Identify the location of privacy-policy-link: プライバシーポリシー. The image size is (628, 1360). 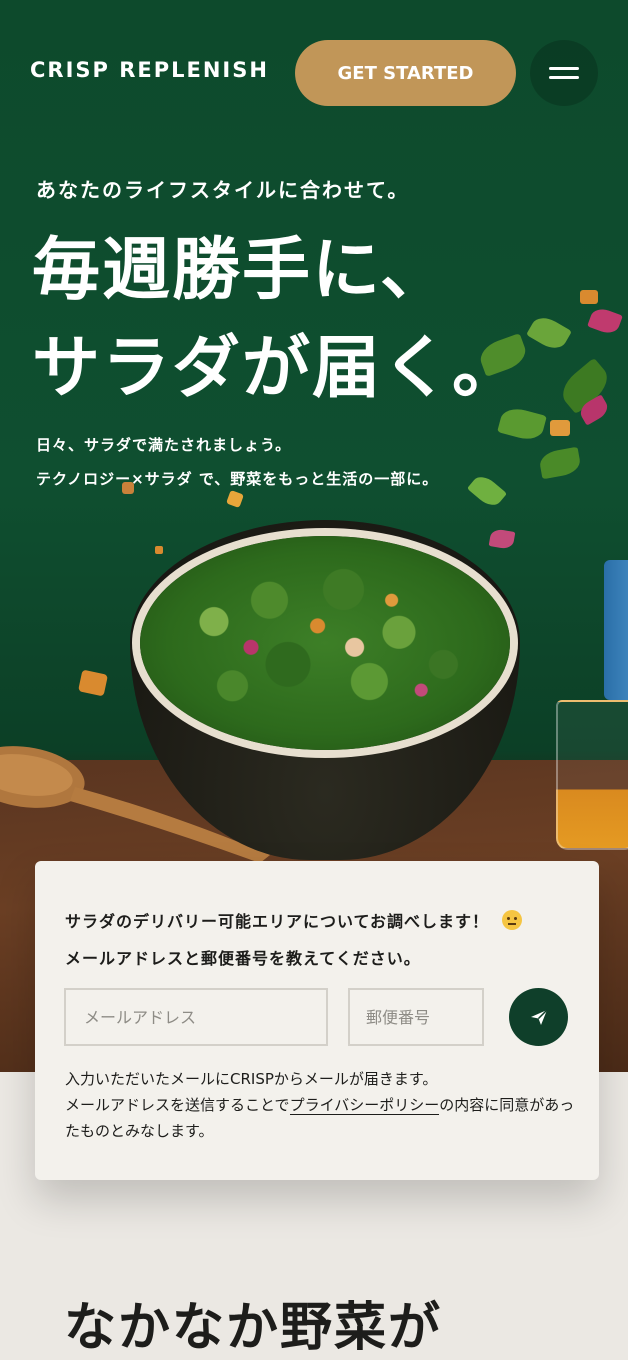
(364, 1105).